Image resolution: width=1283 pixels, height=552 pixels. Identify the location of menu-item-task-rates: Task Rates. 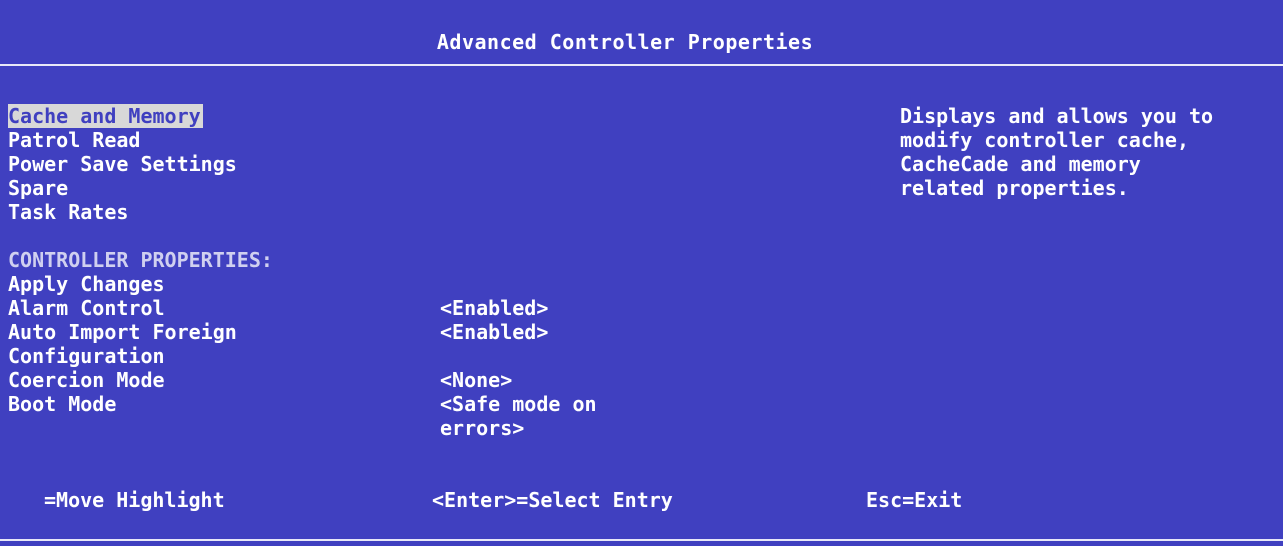
(68, 212).